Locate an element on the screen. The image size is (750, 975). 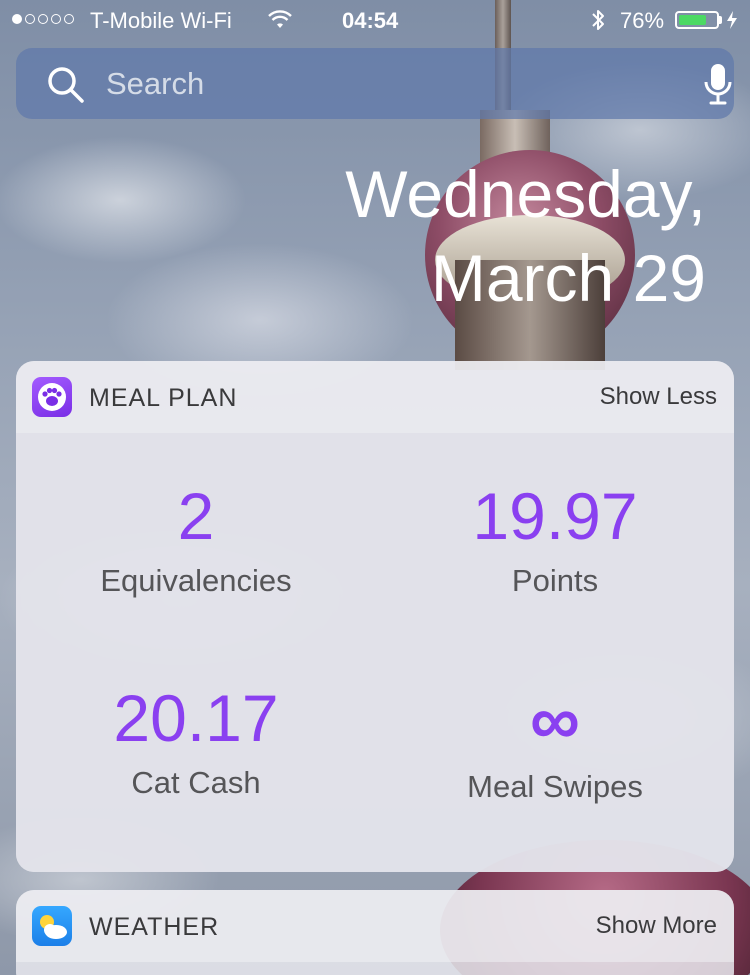
wifi-icon is located at coordinates (280, 23).